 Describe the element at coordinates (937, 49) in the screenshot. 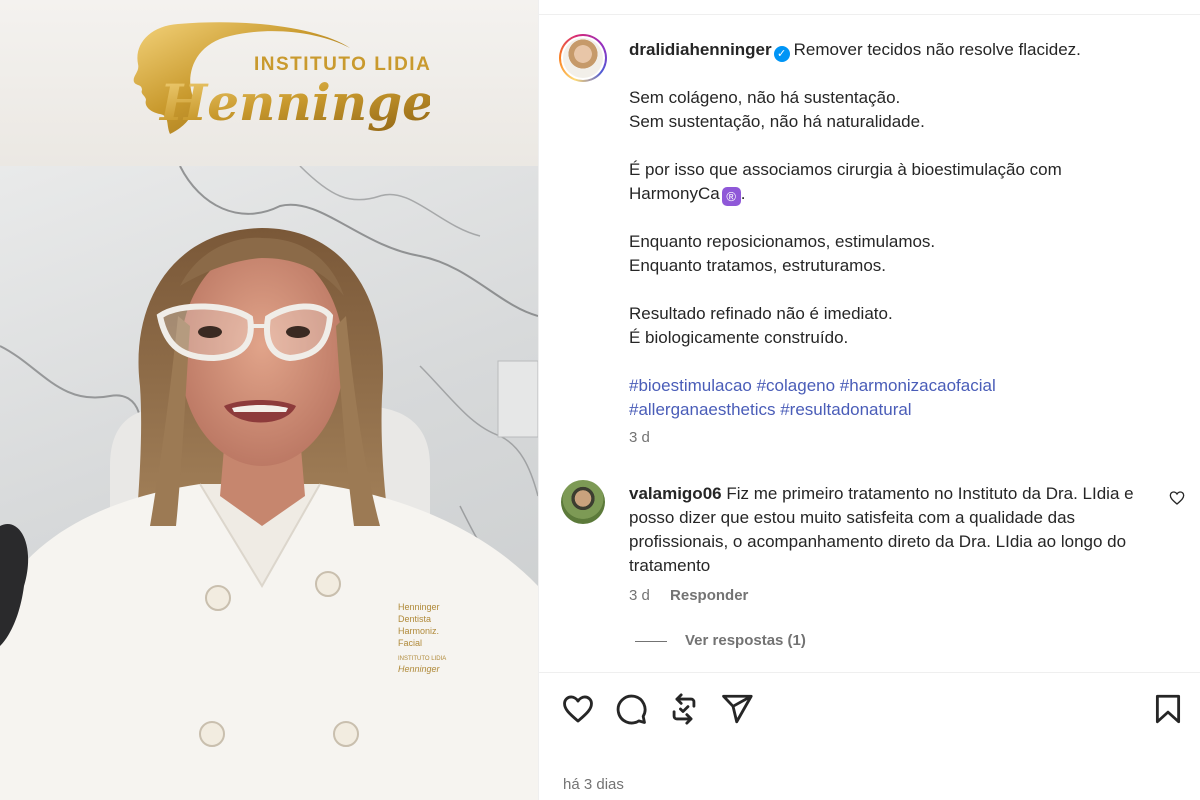

I see `caption-line: Remover tecidos não resolve flacidez.` at that location.